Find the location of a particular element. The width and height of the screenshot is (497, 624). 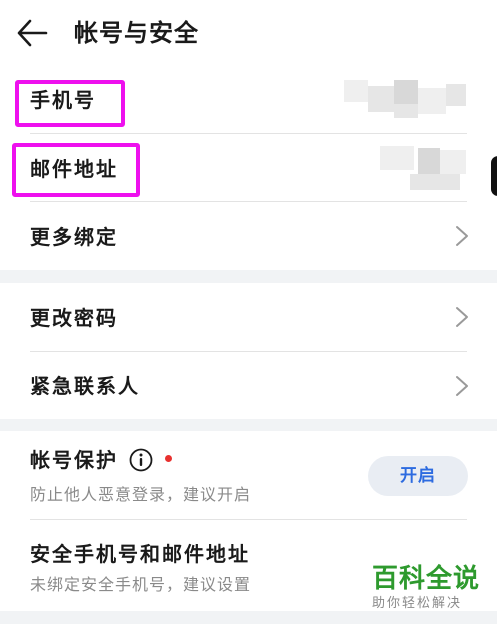

enable-protection-button: 开启 is located at coordinates (418, 476).